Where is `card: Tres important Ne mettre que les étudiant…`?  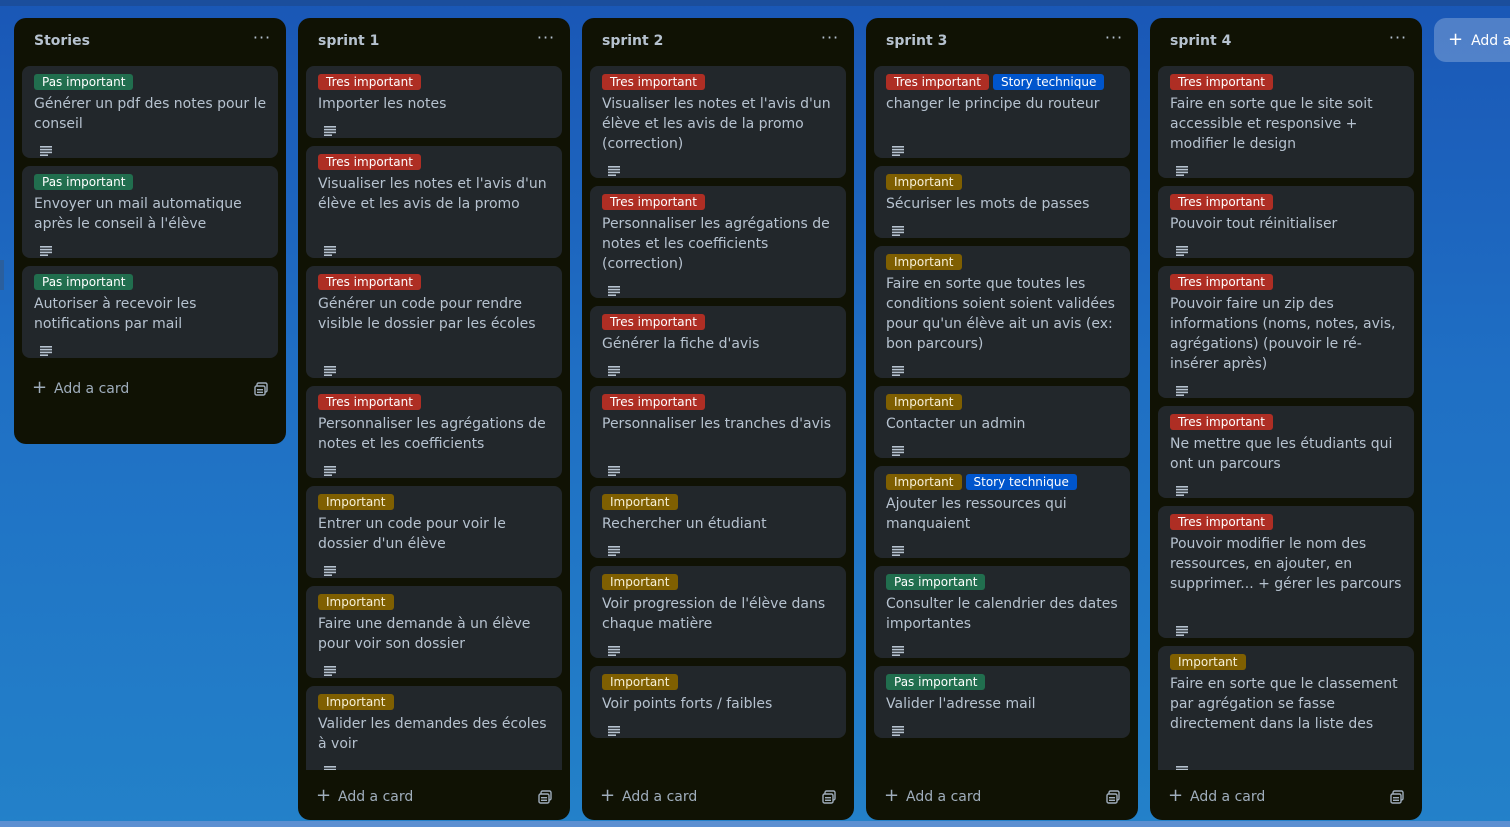
card: Tres important Ne mettre que les étudiant… is located at coordinates (1286, 452).